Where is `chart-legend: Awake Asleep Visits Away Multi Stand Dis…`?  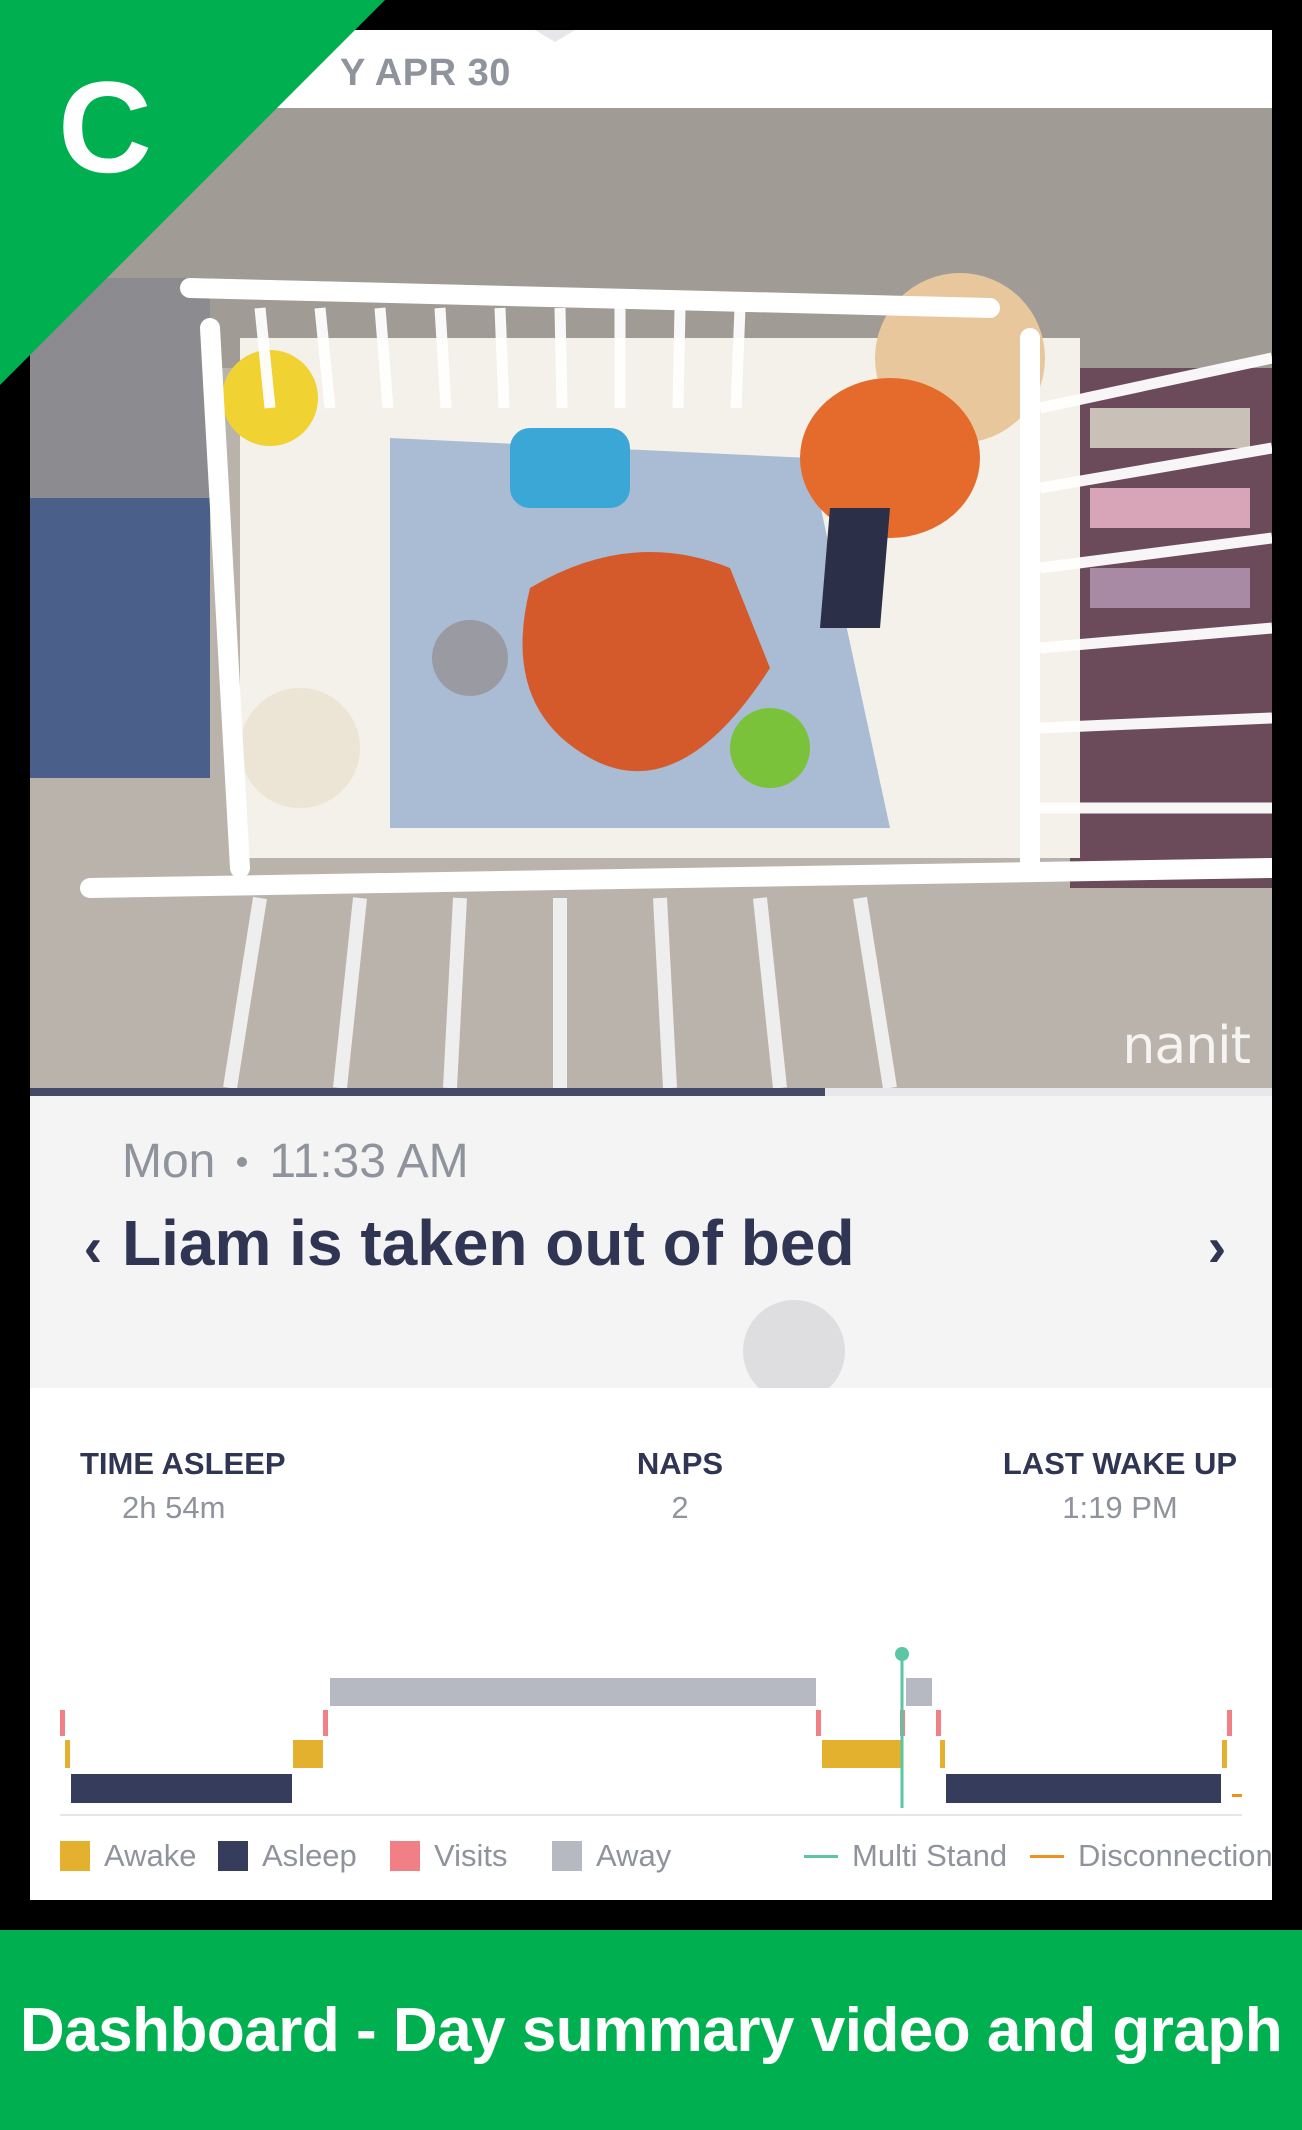
chart-legend: Awake Asleep Visits Away Multi Stand Dis… is located at coordinates (666, 1858).